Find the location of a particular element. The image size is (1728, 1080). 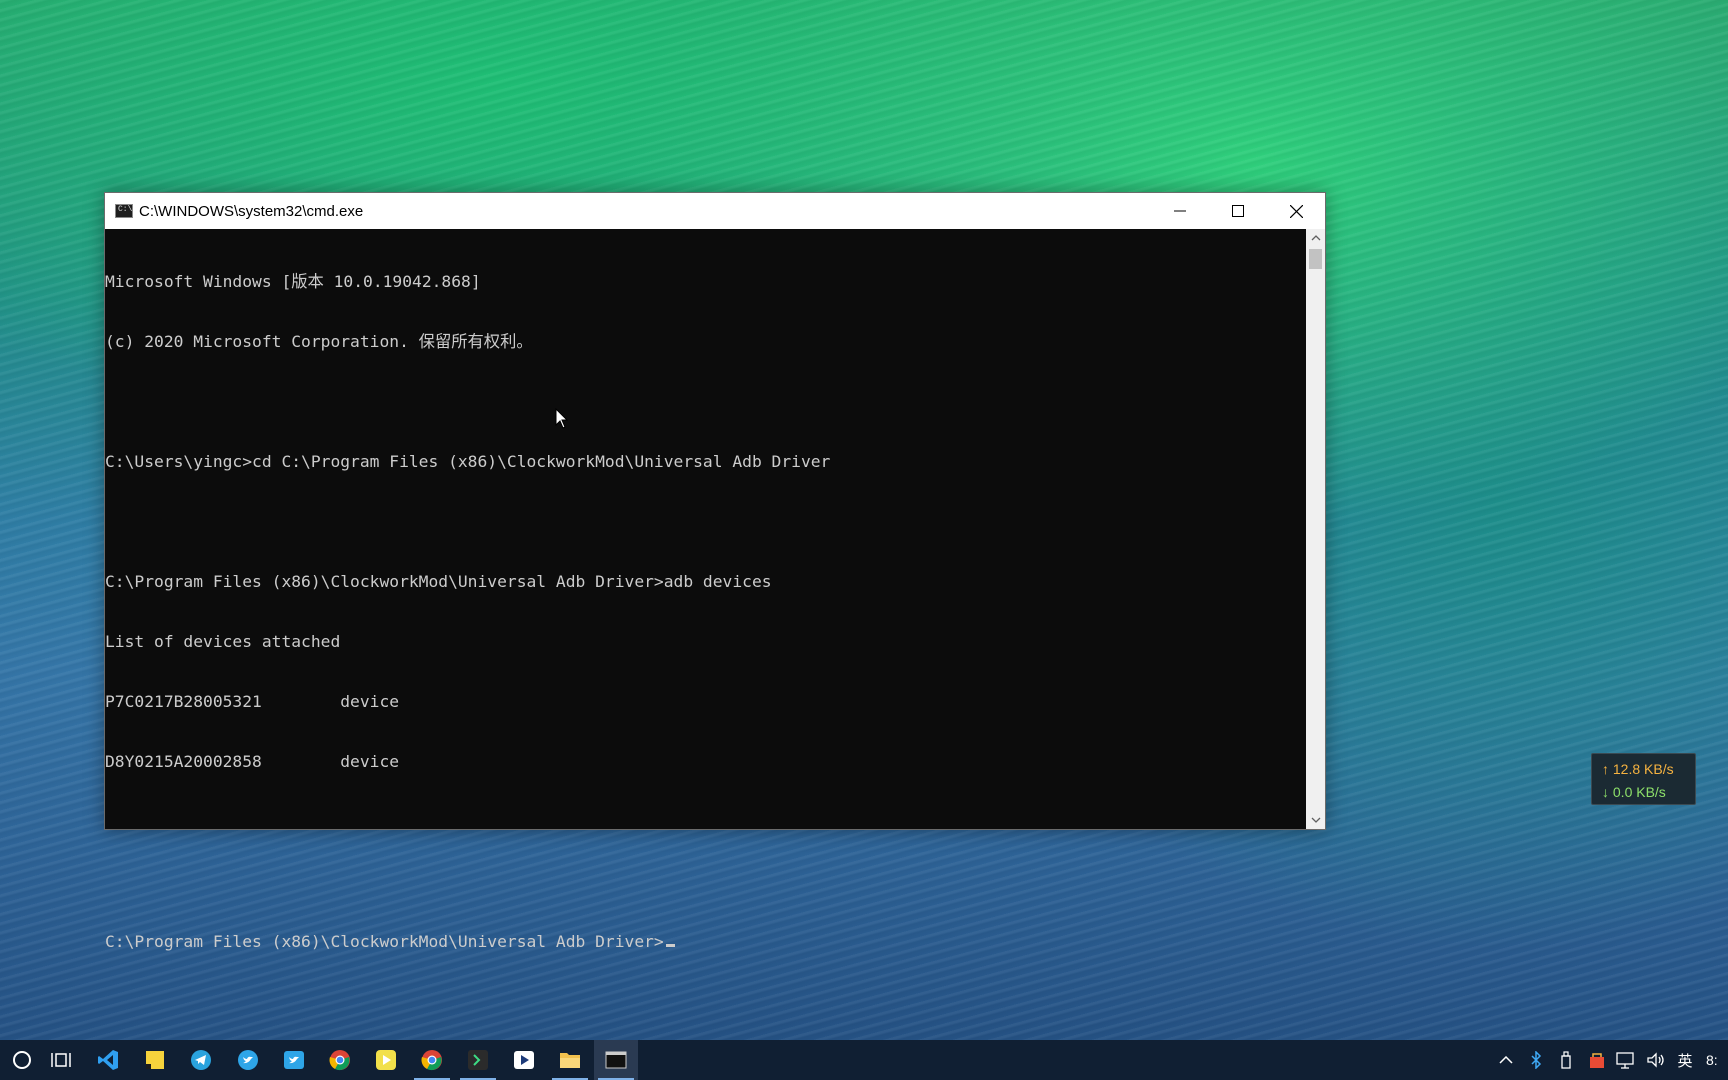

maximize-button is located at coordinates (1238, 211).